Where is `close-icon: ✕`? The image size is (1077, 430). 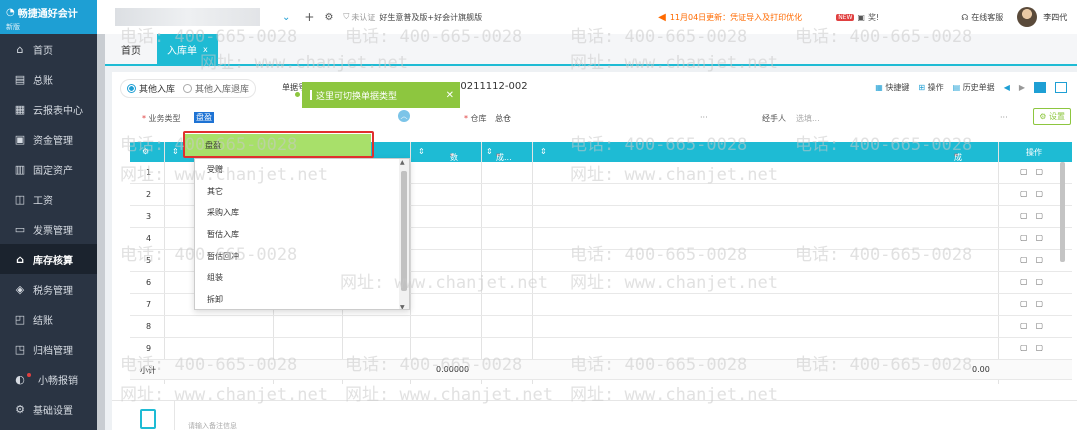
close-icon: ✕ is located at coordinates (450, 95).